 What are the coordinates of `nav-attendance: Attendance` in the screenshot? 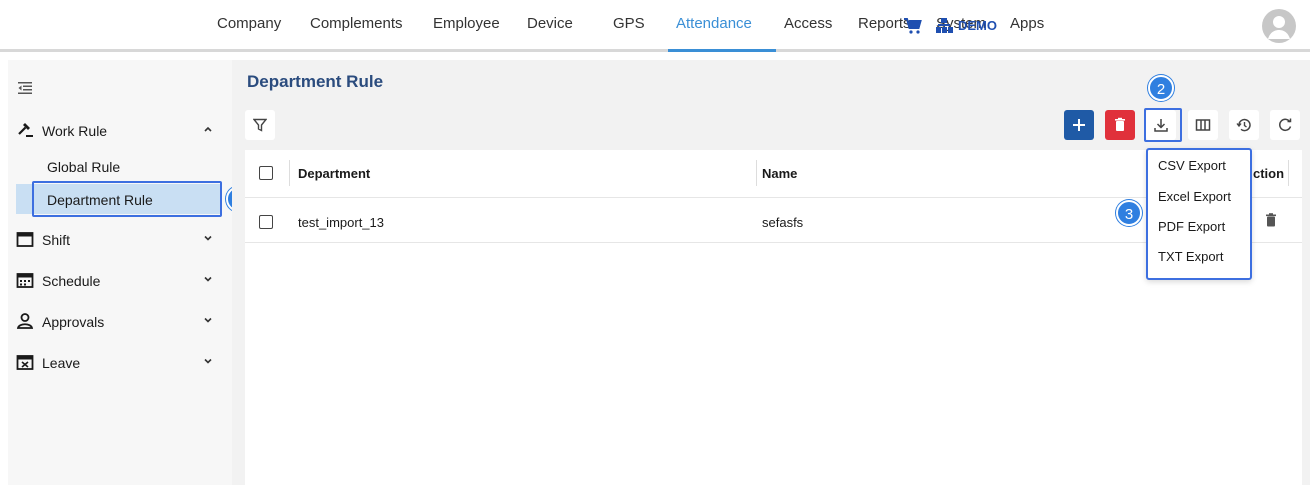 It's located at (714, 23).